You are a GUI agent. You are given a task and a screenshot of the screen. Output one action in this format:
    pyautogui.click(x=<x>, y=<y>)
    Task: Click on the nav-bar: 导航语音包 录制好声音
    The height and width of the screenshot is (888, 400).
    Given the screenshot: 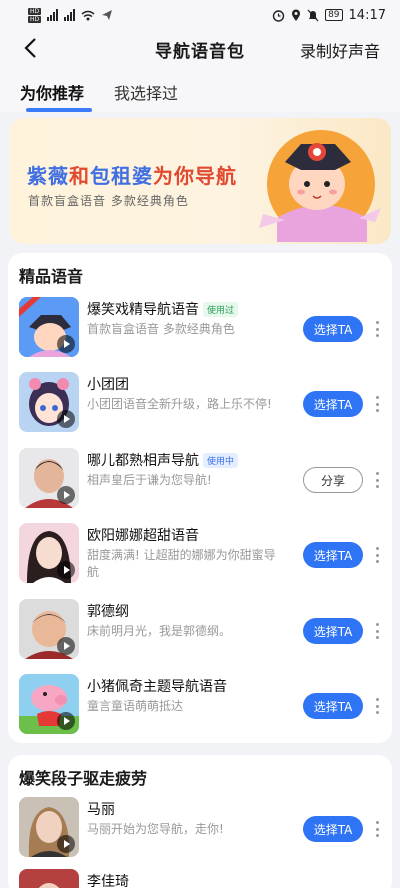 What is the action you would take?
    pyautogui.click(x=200, y=49)
    